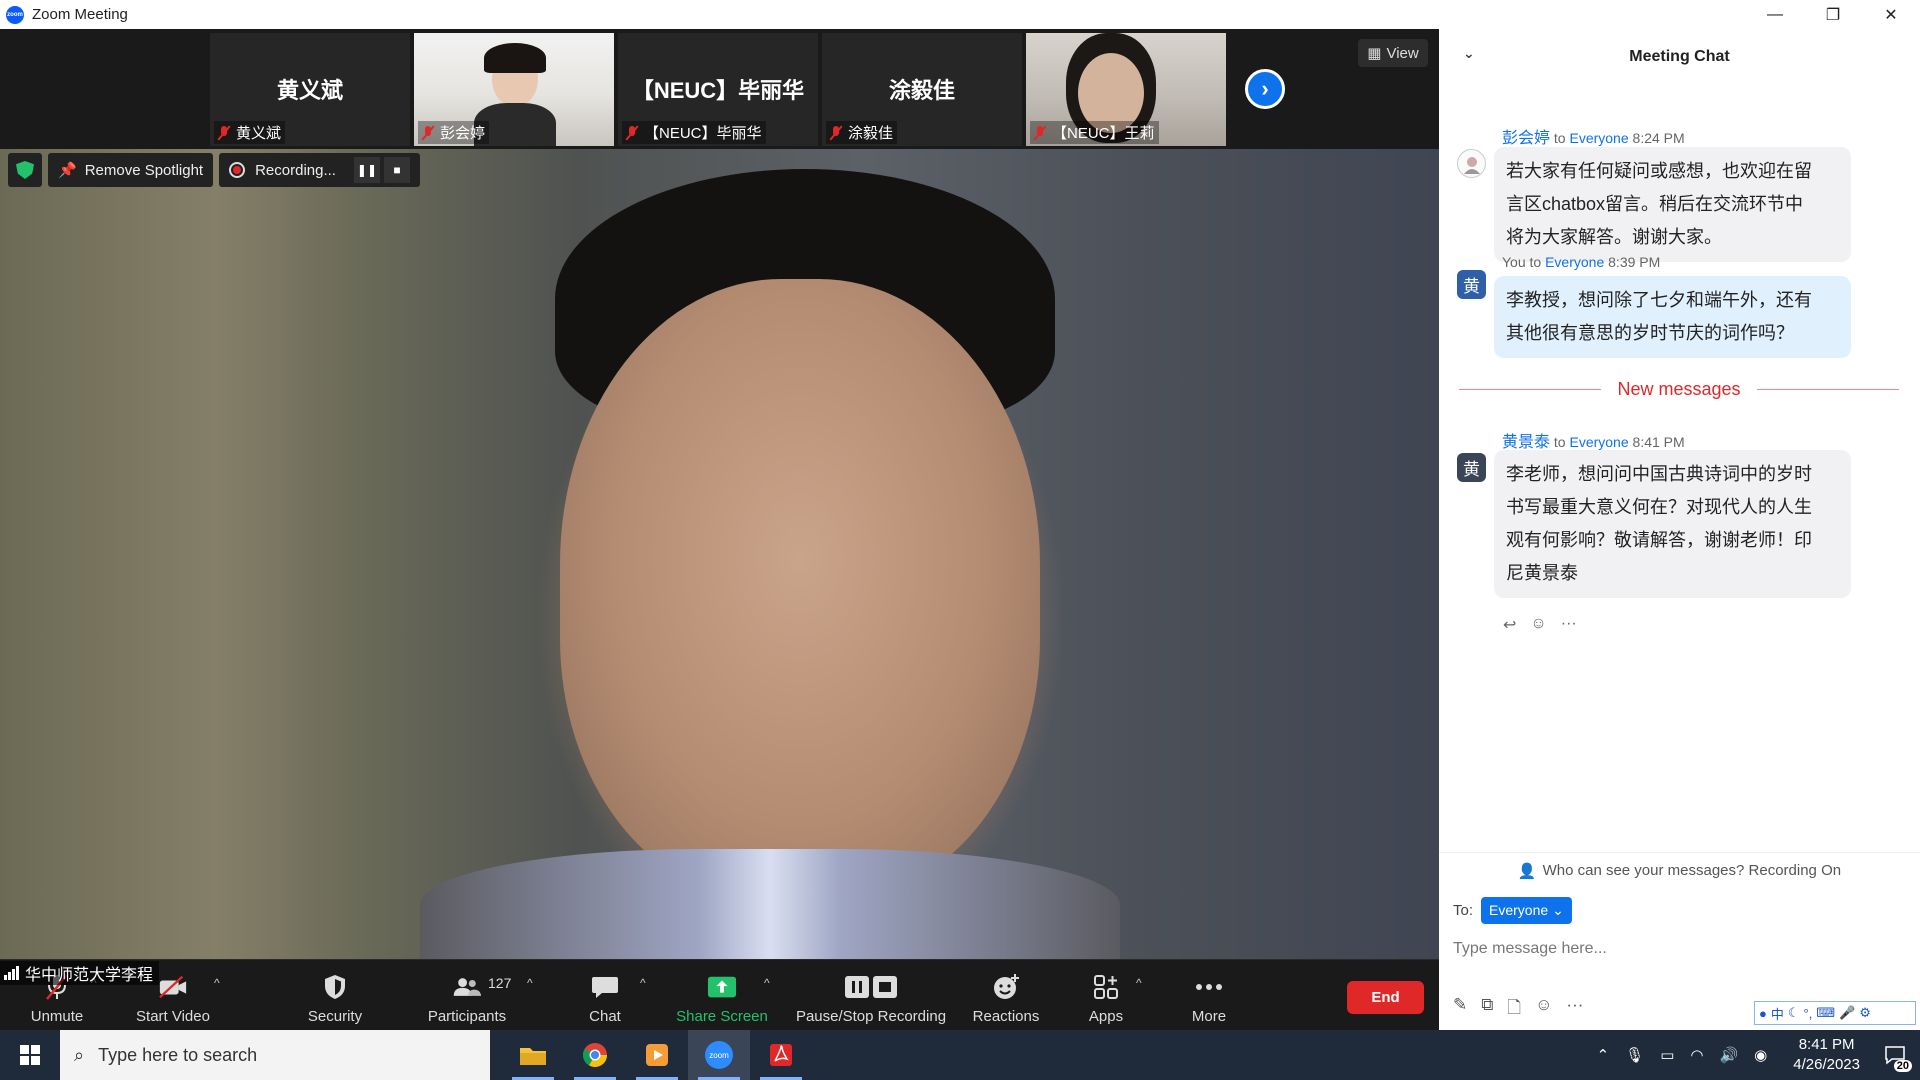  Describe the element at coordinates (515, 58) in the screenshot. I see `participant-hair` at that location.